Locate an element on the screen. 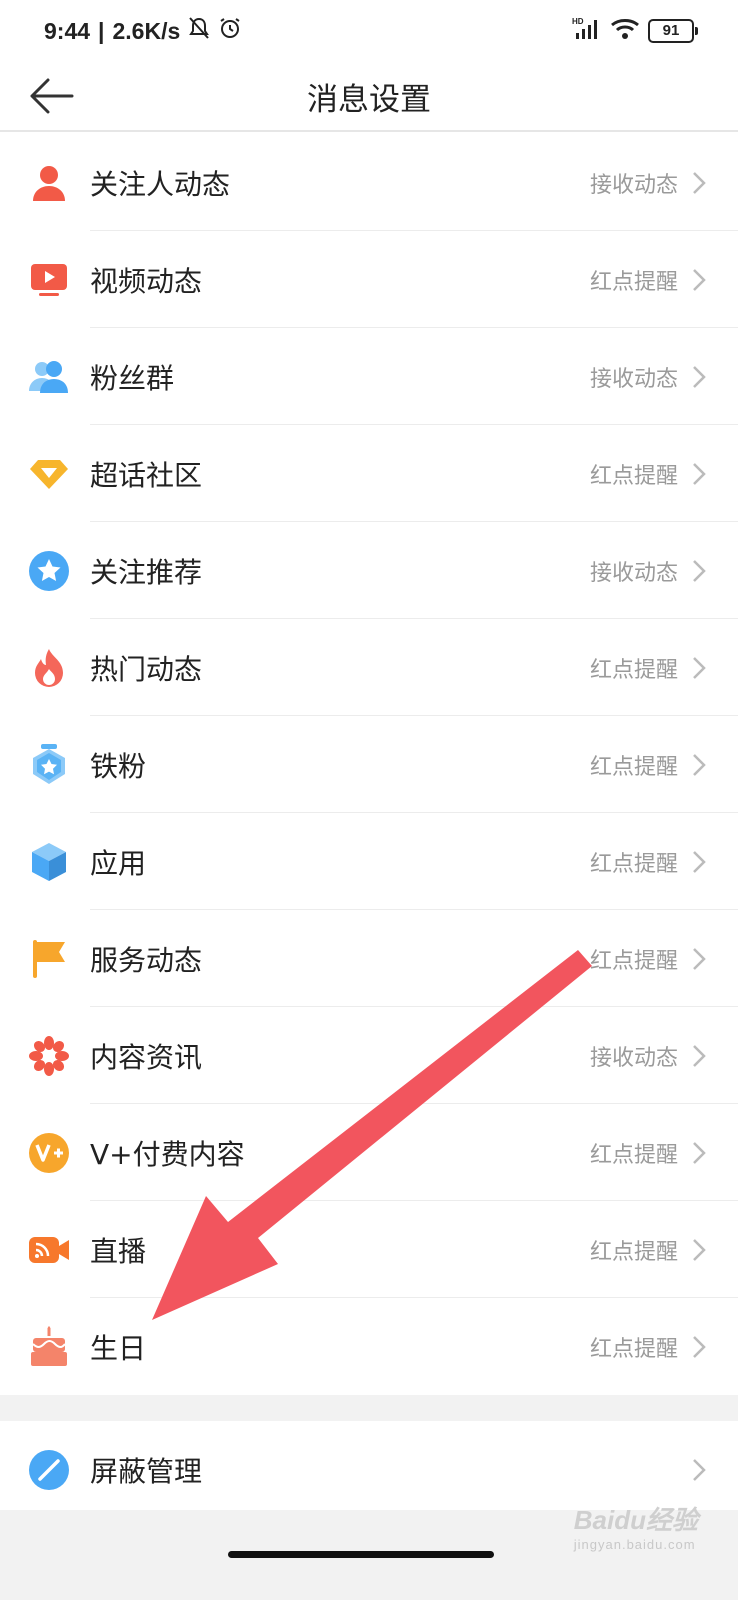 The height and width of the screenshot is (1600, 738). item-label: 关注推荐 is located at coordinates (146, 572).